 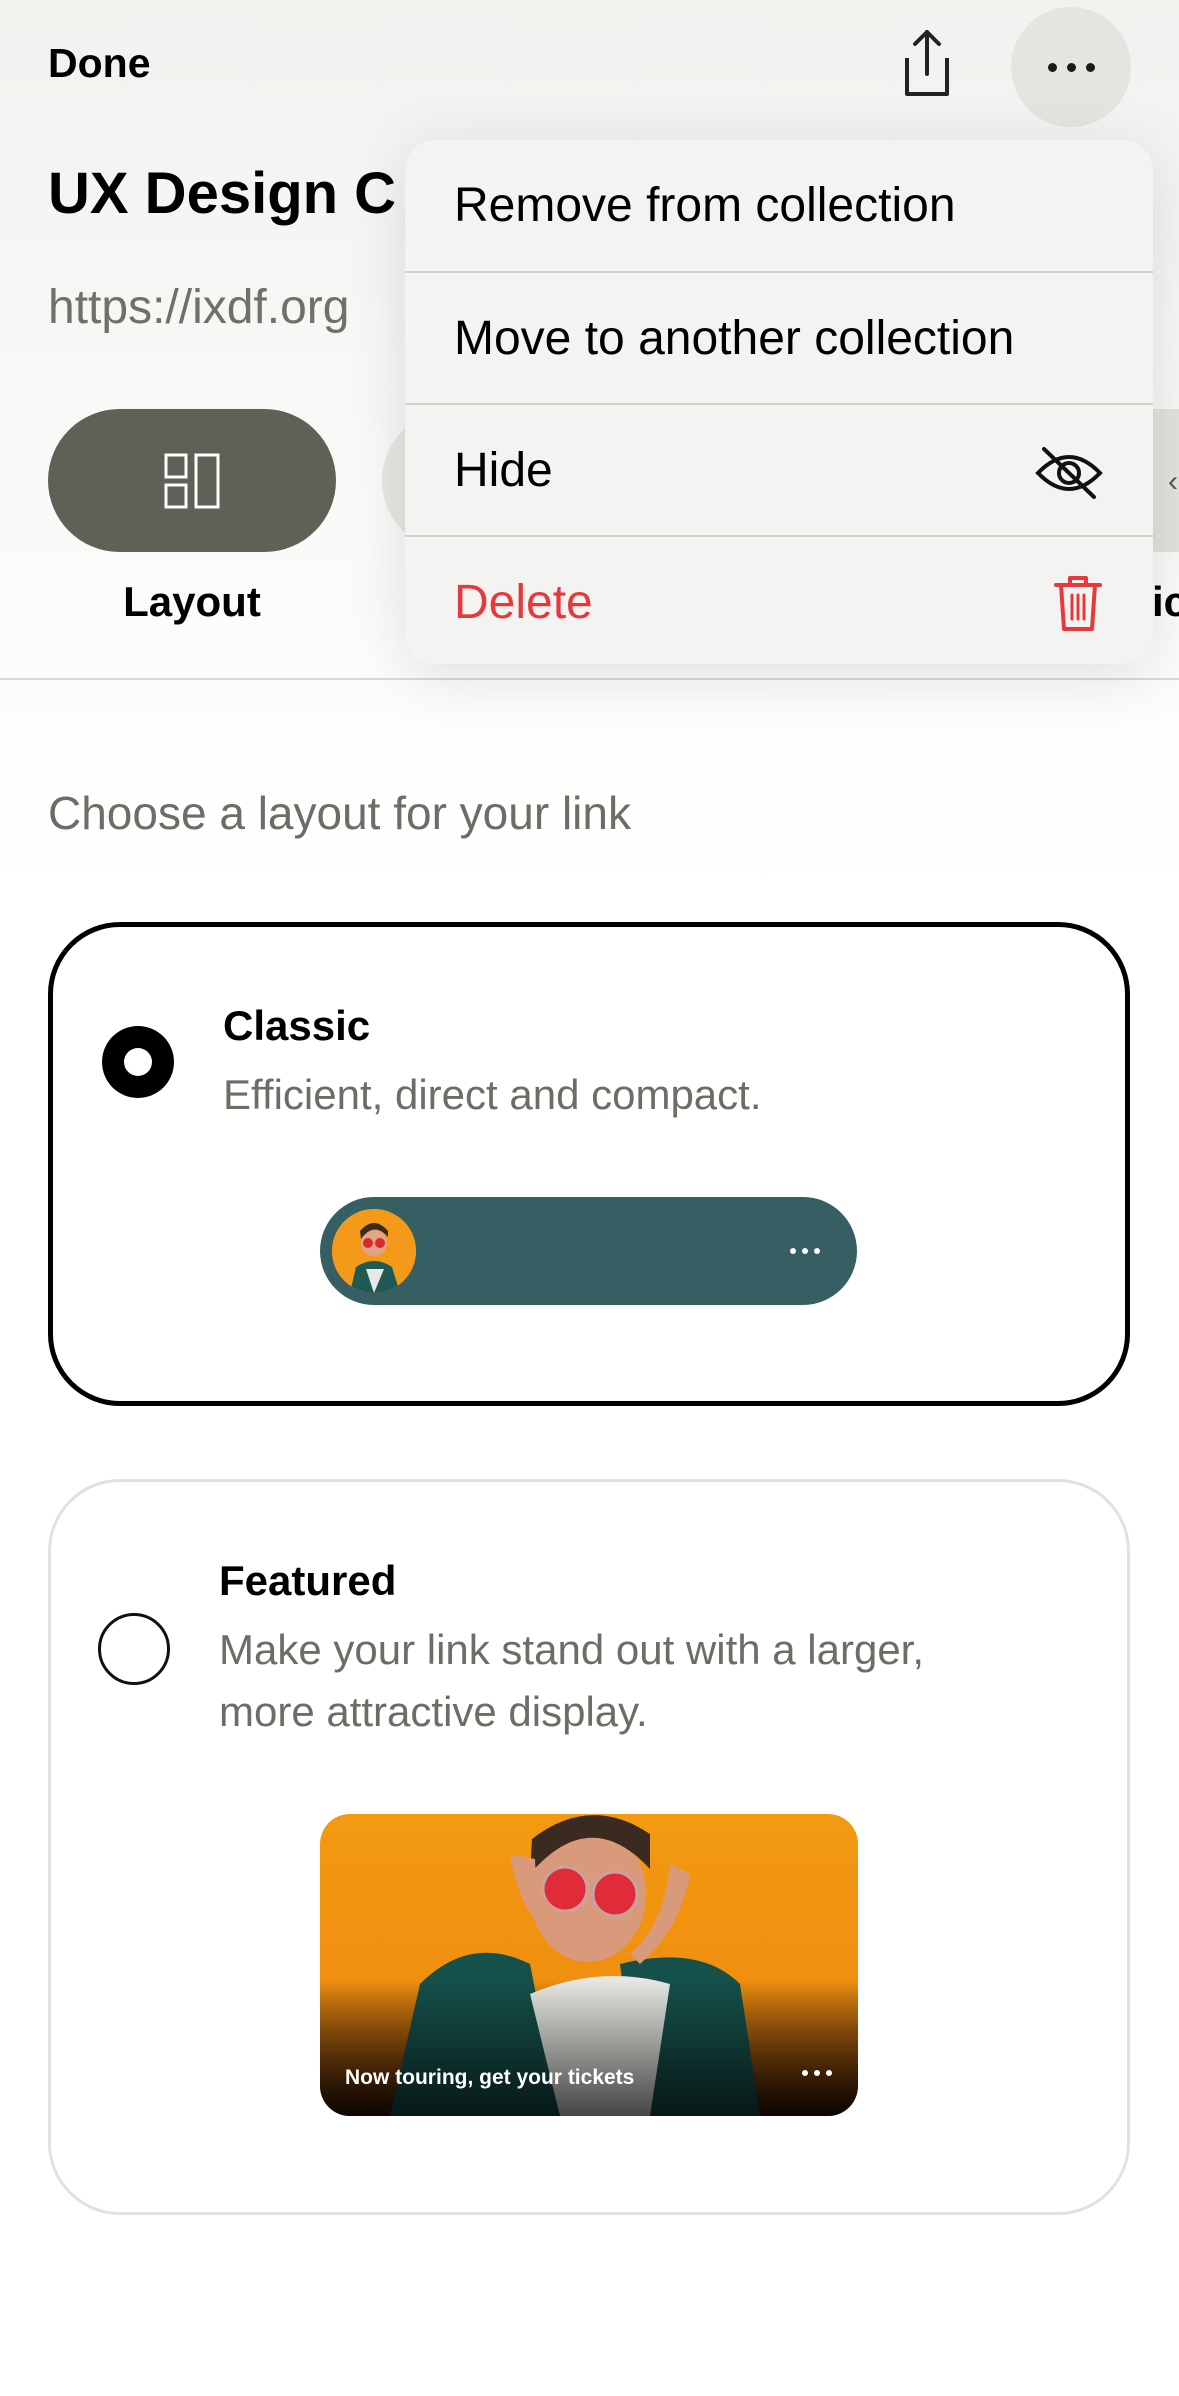 I want to click on menu-item-move-to-another-collection: Move to another collection, so click(x=779, y=338).